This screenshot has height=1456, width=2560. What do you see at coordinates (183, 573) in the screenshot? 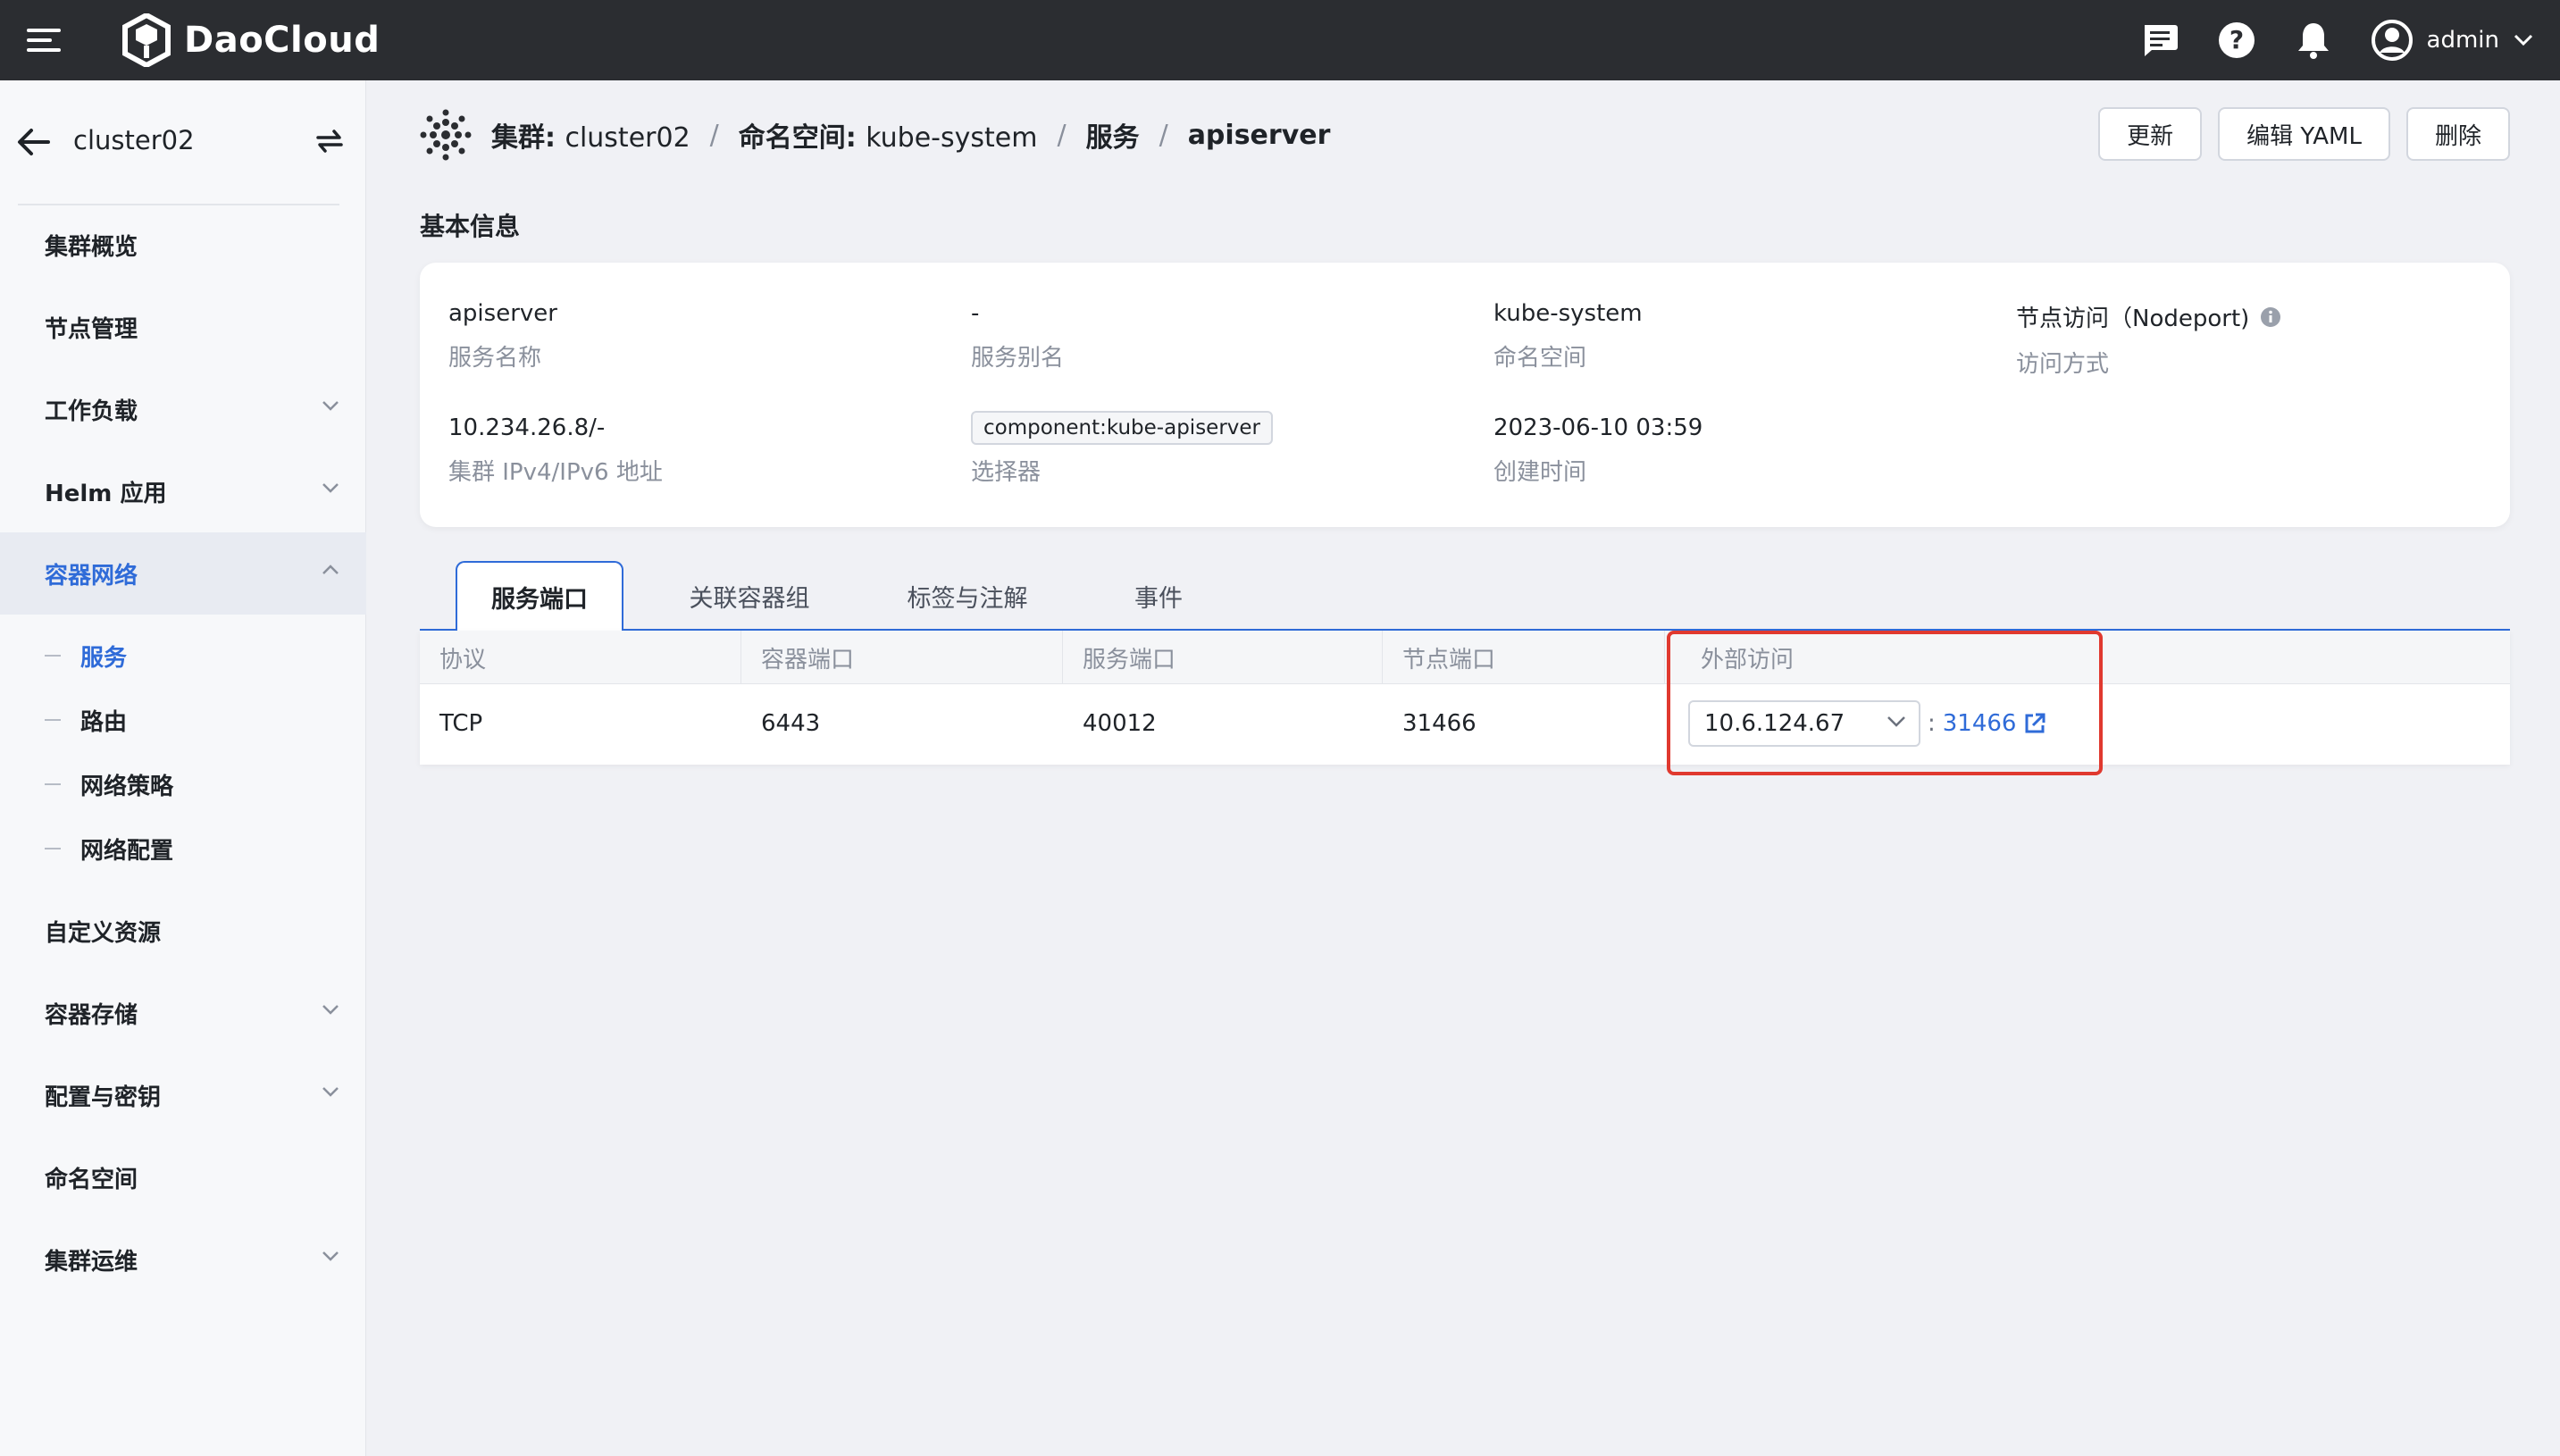
I see `sidebar-item-container-network: 容器网络` at bounding box center [183, 573].